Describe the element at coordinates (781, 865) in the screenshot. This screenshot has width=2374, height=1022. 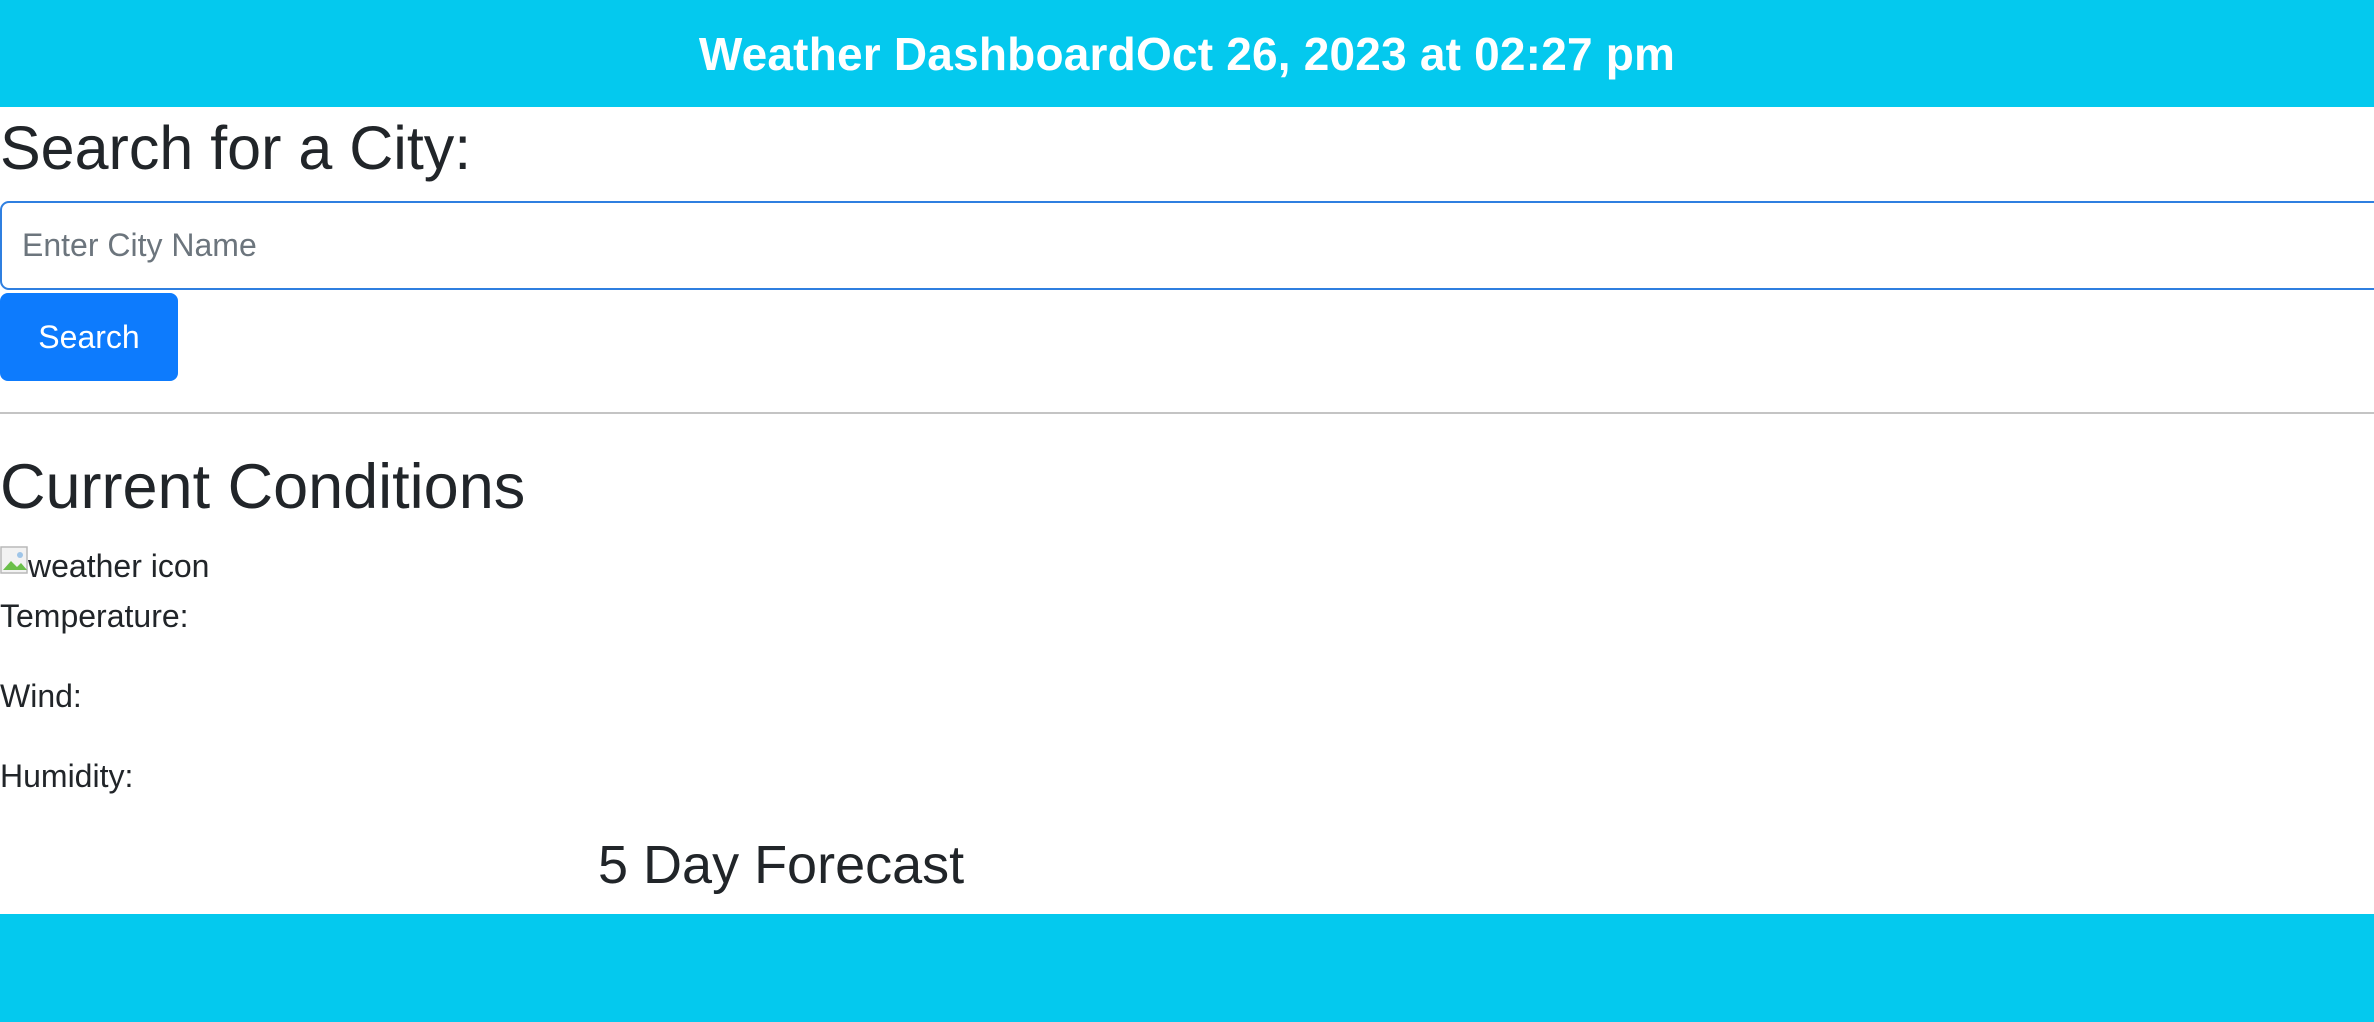
I see `forecast-heading: 5 Day Forecast` at that location.